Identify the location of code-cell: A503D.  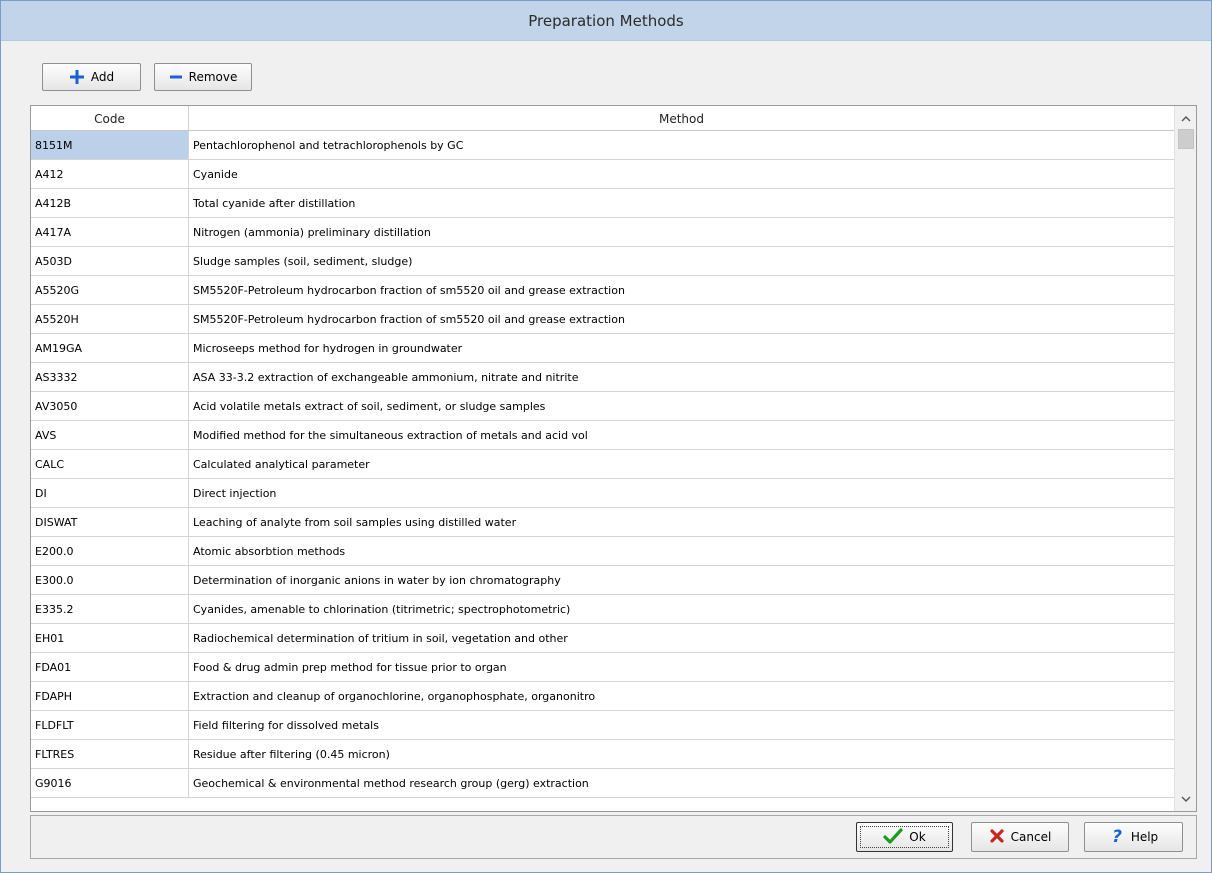
(110, 261).